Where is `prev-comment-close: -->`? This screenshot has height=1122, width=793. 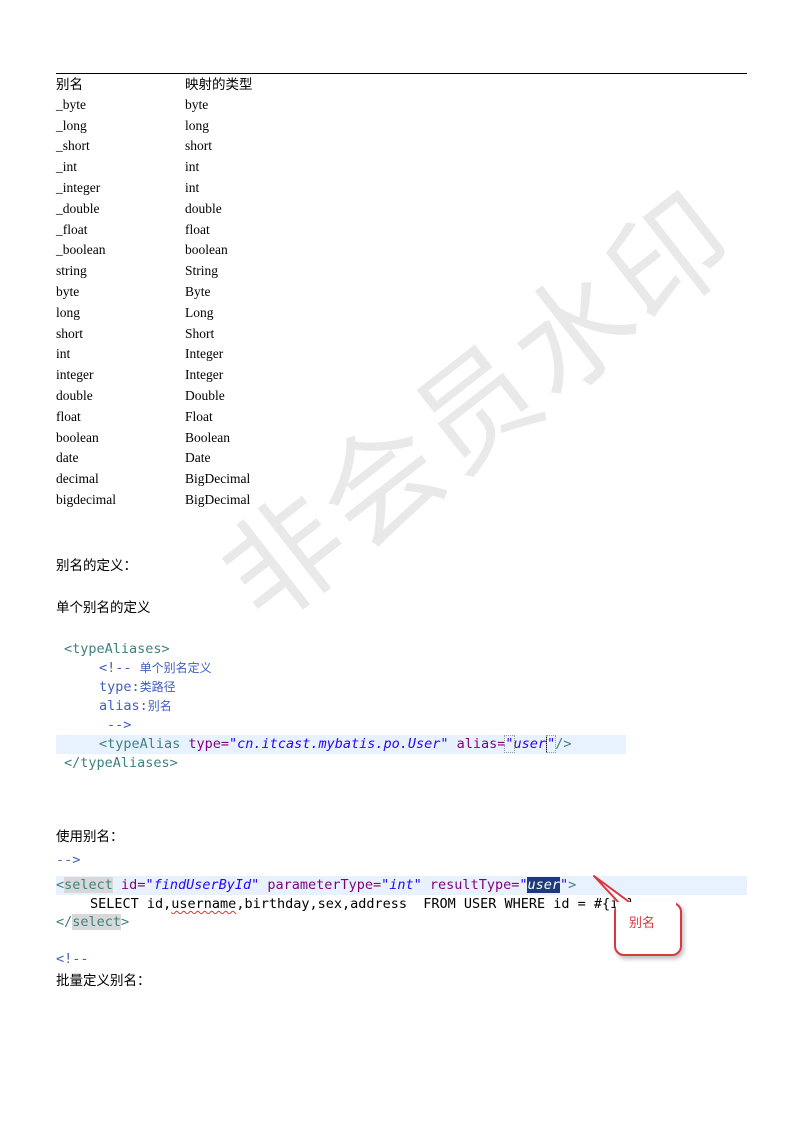
prev-comment-close: --> is located at coordinates (68, 860).